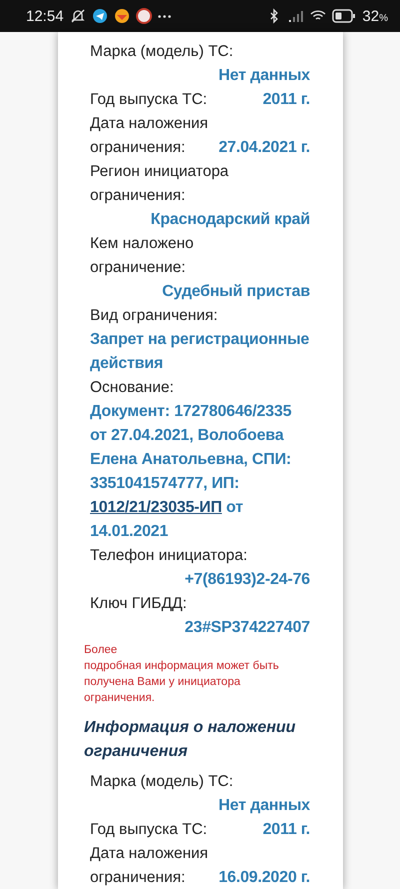 The image size is (400, 889). What do you see at coordinates (191, 472) in the screenshot?
I see `field-value: Документ: 172780646/2335 от 27.04.2021, Волобоева Елена Анатольевна, СПИ: 3351041574777, ИП: 1012/21/23035-ИП от 14.01.2021` at bounding box center [191, 472].